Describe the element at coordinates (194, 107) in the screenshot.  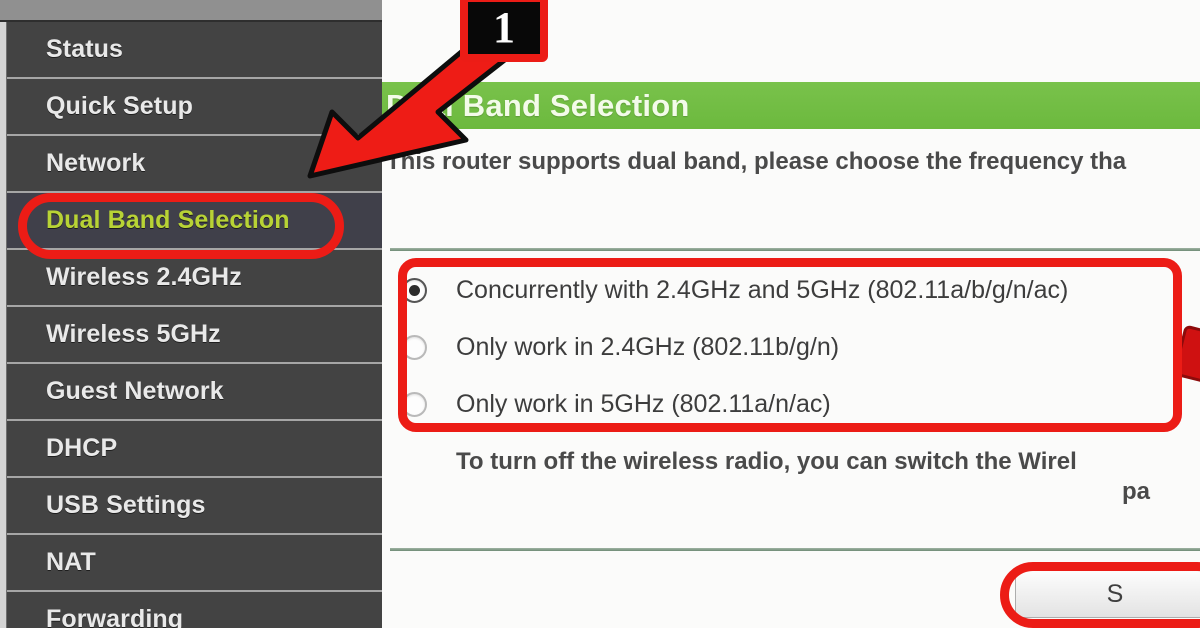
I see `sidebar-item-quick-setup: Quick Setup` at that location.